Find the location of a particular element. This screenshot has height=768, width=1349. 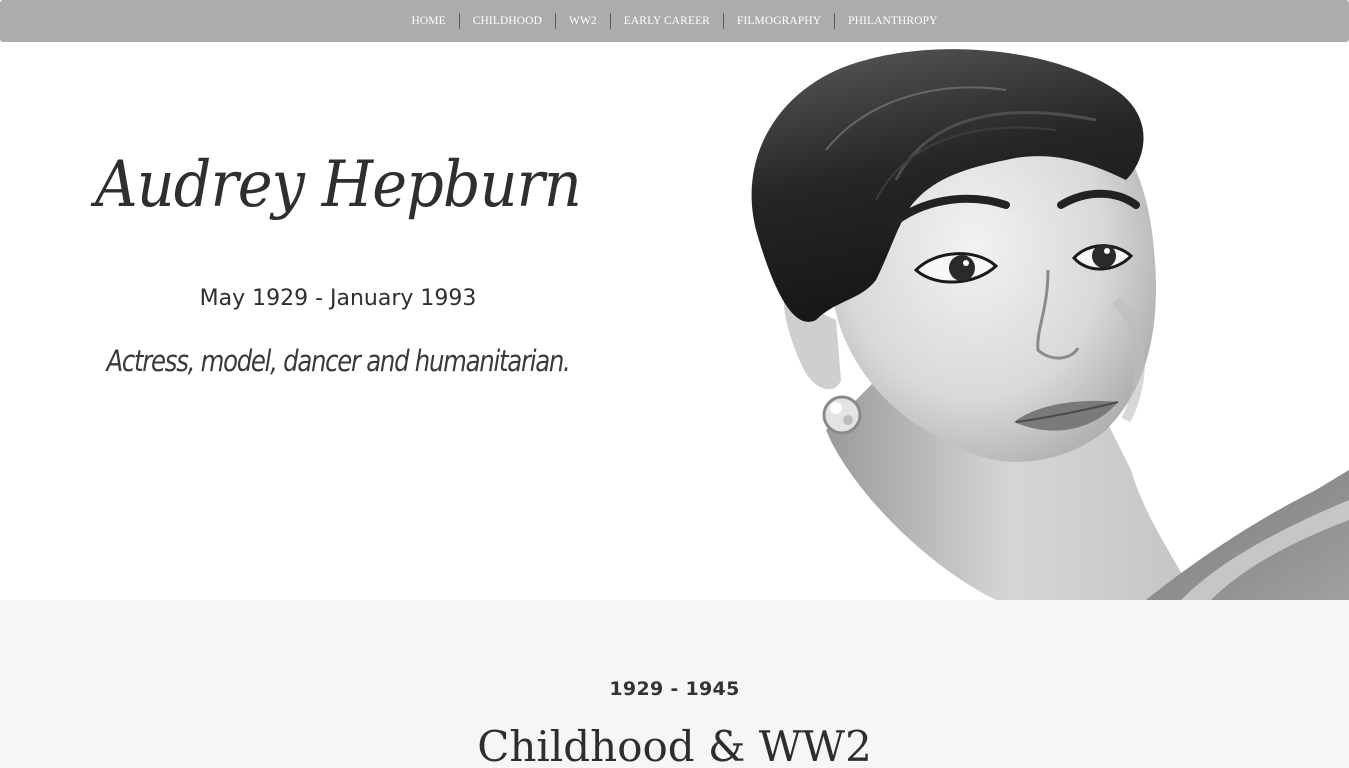

hero-dates: May 1929 - January 1993 is located at coordinates (338, 298).